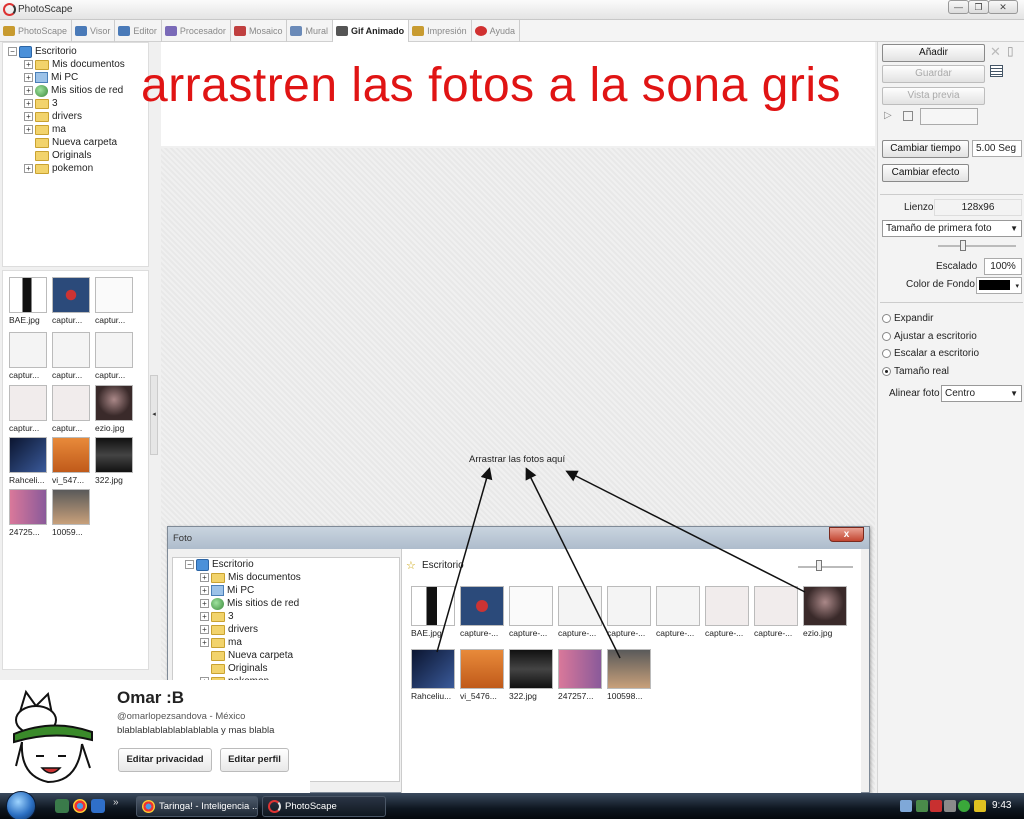 Image resolution: width=1024 pixels, height=819 pixels. I want to click on play-icon: ▷, so click(888, 115).